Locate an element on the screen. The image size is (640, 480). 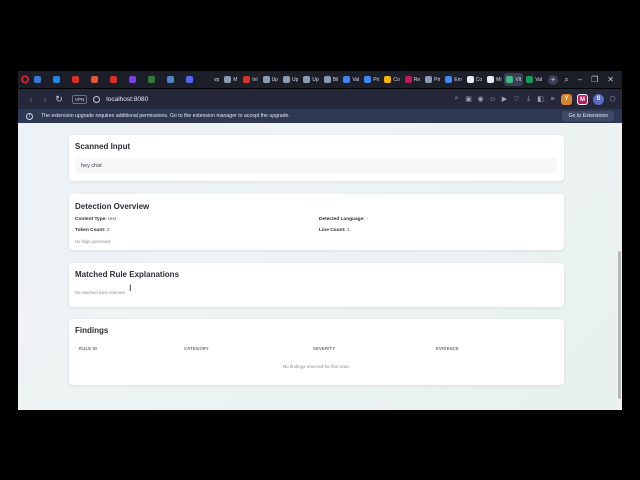
column-header-severity: SEVERITY is located at coordinates (324, 348).